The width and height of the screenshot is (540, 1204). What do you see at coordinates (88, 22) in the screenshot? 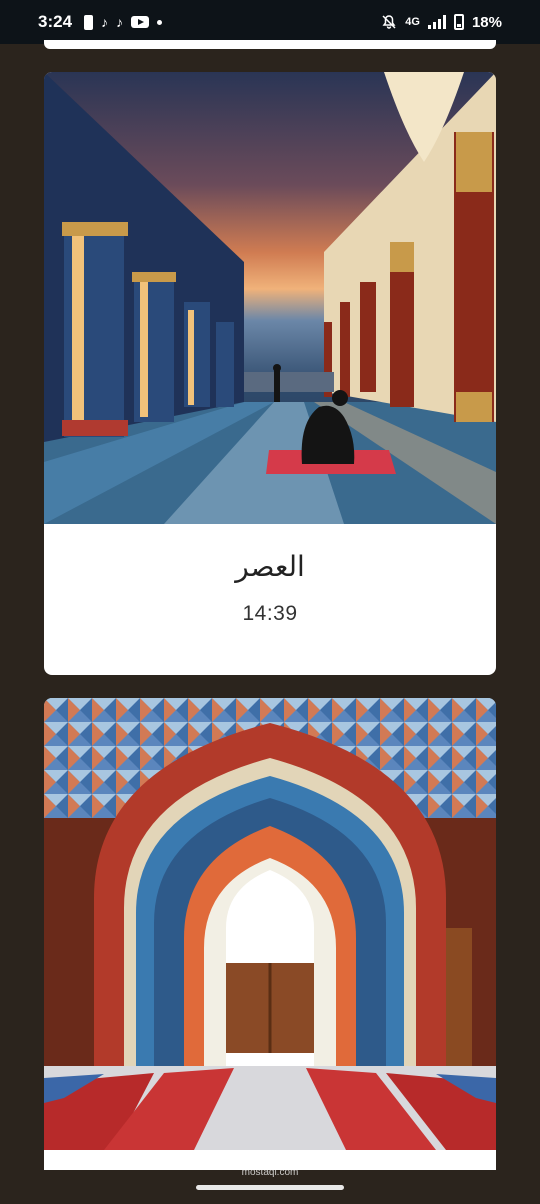
I see `battery-saver-icon` at bounding box center [88, 22].